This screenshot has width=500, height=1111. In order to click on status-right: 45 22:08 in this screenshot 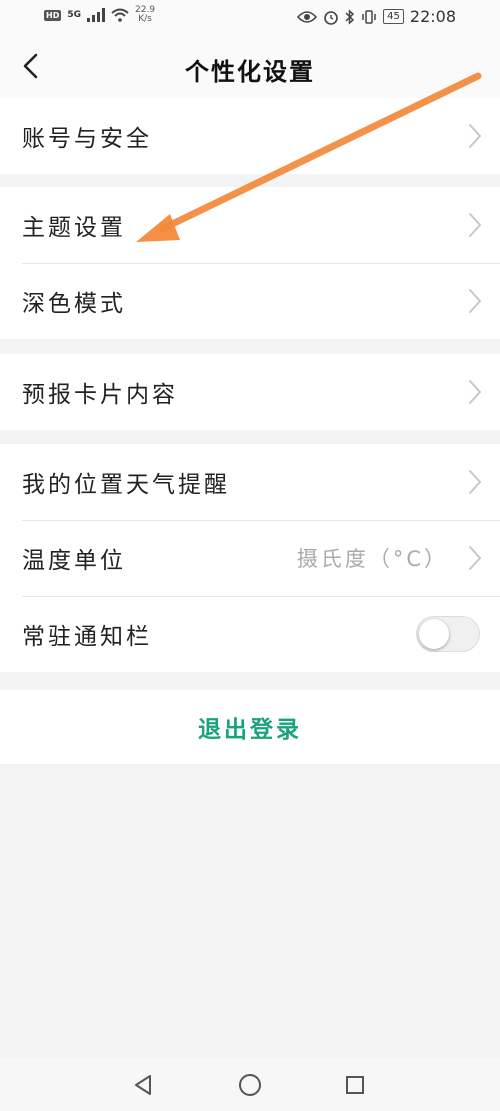, I will do `click(376, 16)`.